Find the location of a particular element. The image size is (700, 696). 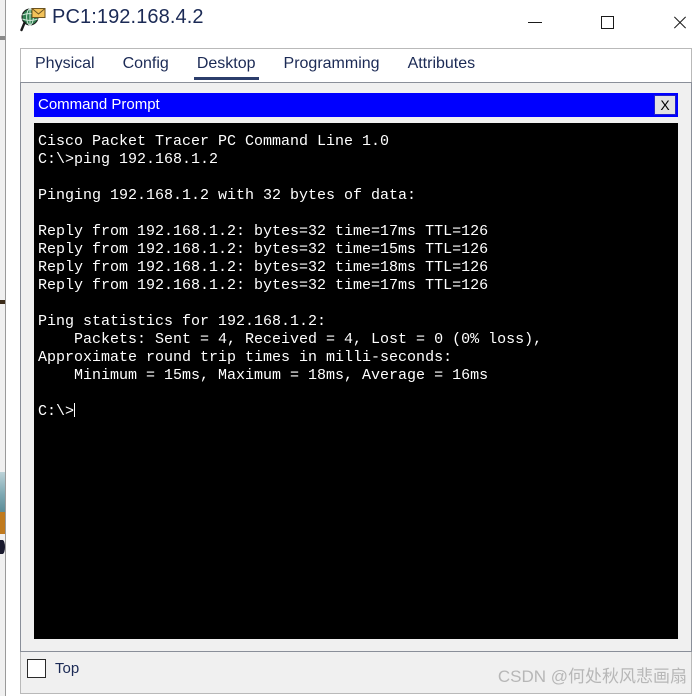

packet-tracer-pc-icon is located at coordinates (33, 20).